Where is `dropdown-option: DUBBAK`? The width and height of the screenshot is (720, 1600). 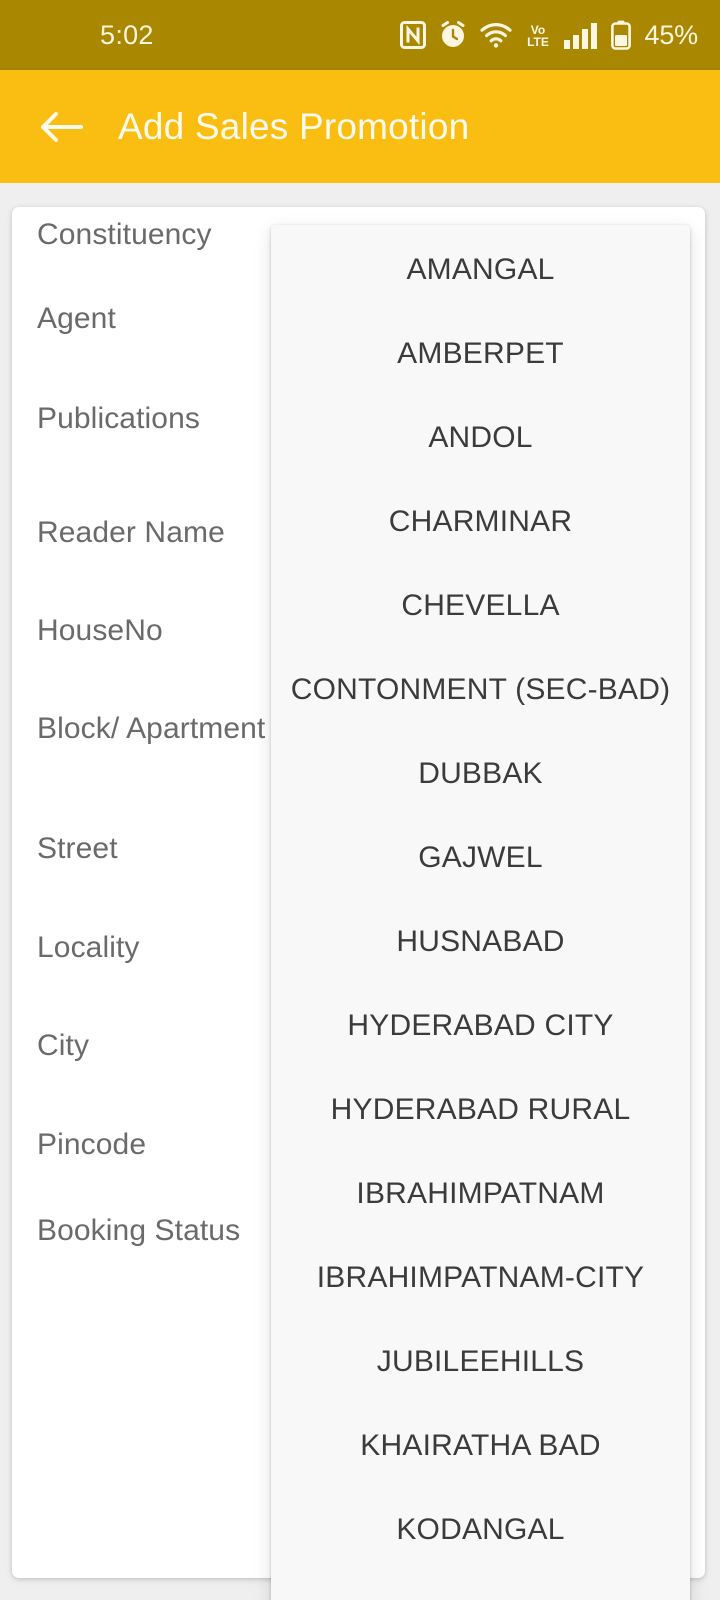
dropdown-option: DUBBAK is located at coordinates (480, 774).